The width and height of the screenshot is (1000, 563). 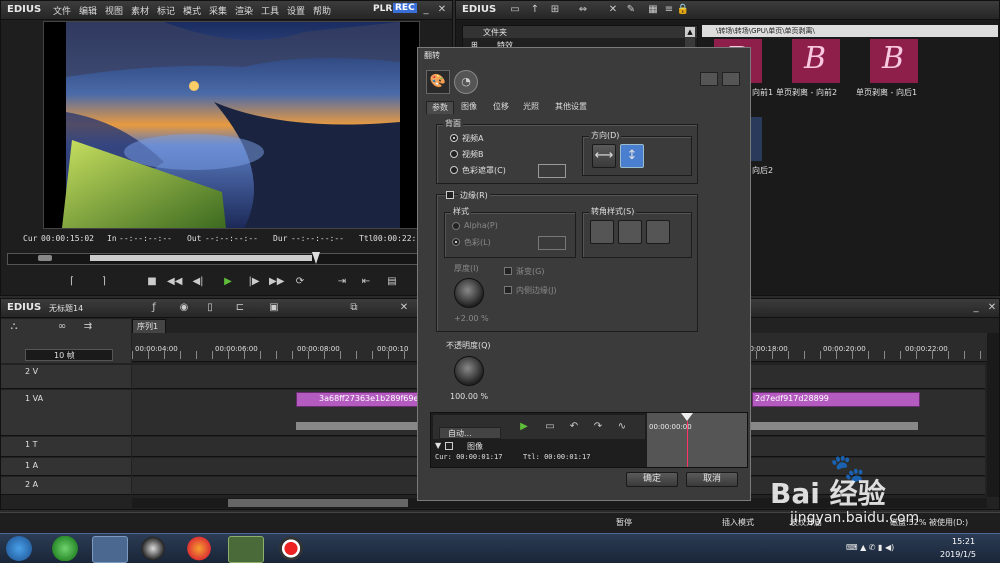 I want to click on radio-color-matte, so click(x=454, y=170).